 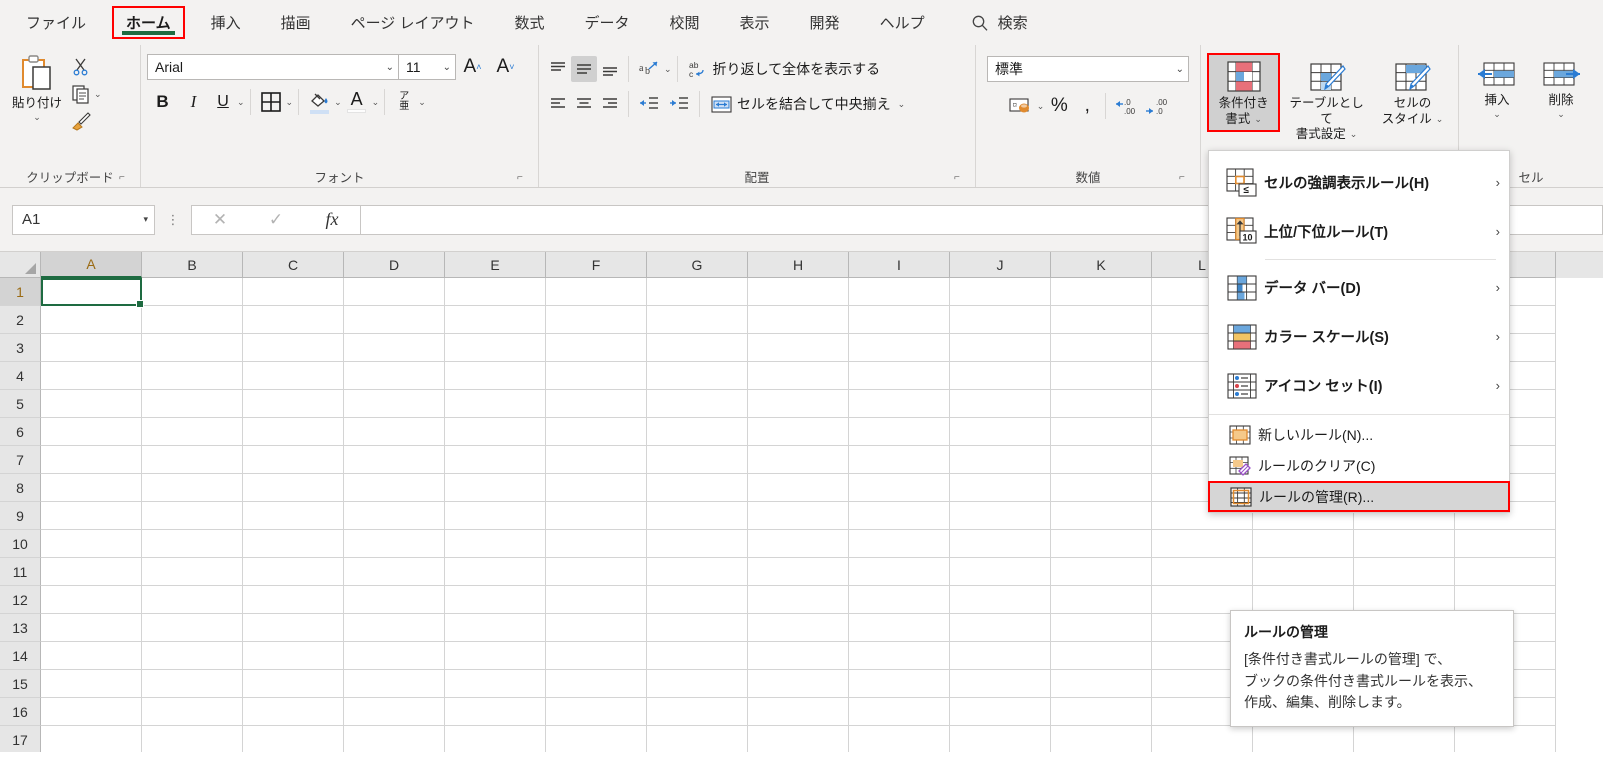 What do you see at coordinates (902, 22) in the screenshot?
I see `tab-help: ヘルプ` at bounding box center [902, 22].